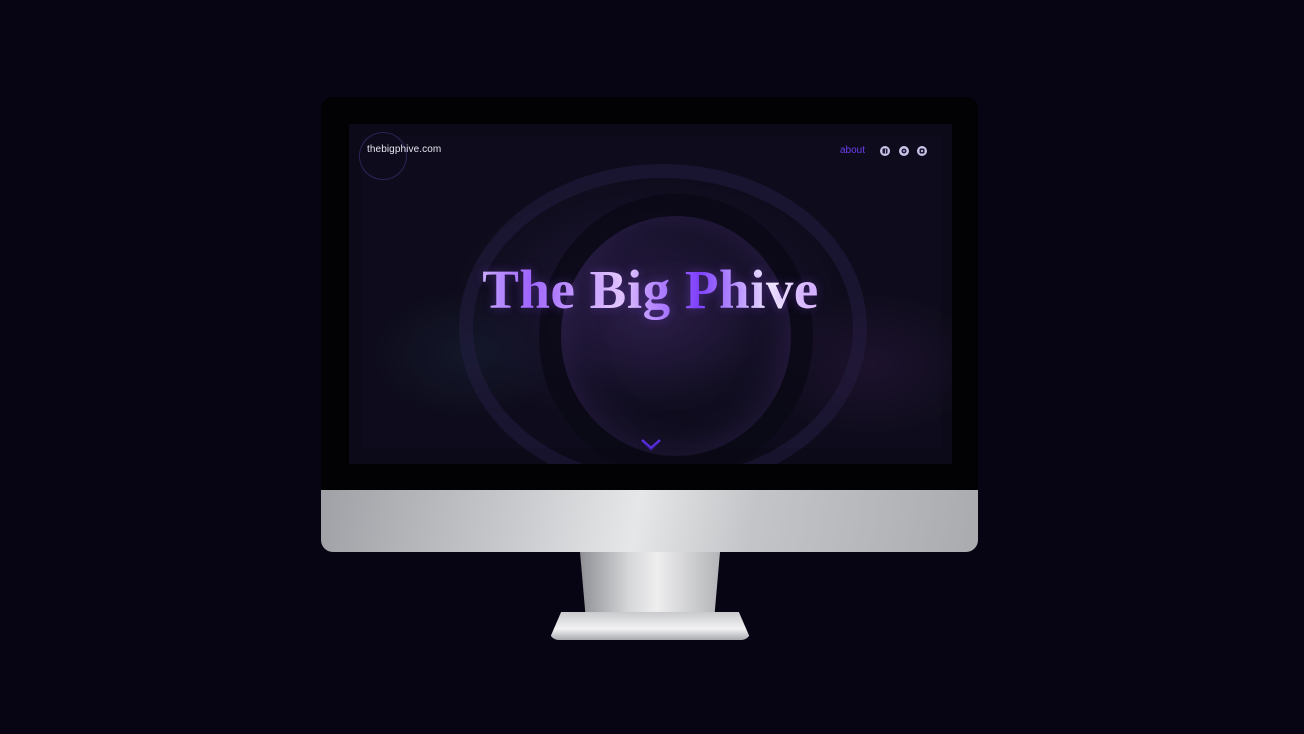 The width and height of the screenshot is (1304, 734). Describe the element at coordinates (404, 149) in the screenshot. I see `site-logo-link: thebigphive.com` at that location.